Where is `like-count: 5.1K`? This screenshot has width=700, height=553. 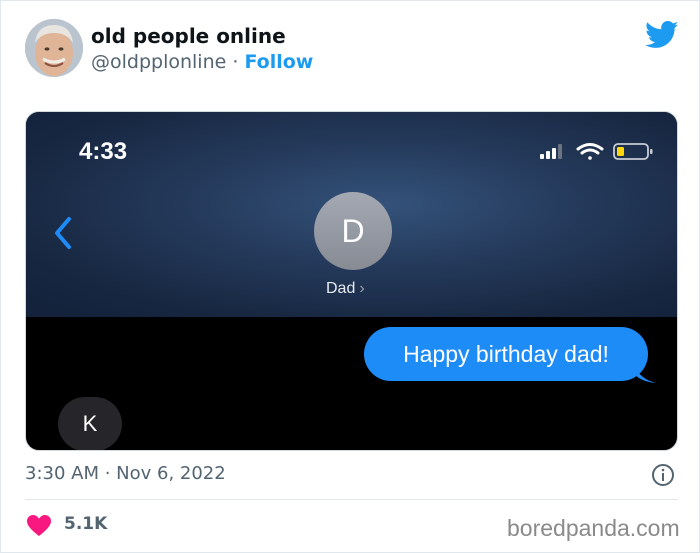
like-count: 5.1K is located at coordinates (85, 524).